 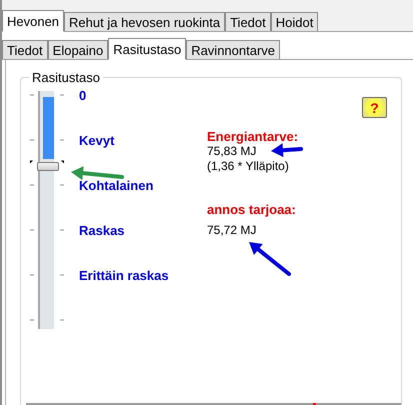 I want to click on slider-thumb, so click(x=48, y=166).